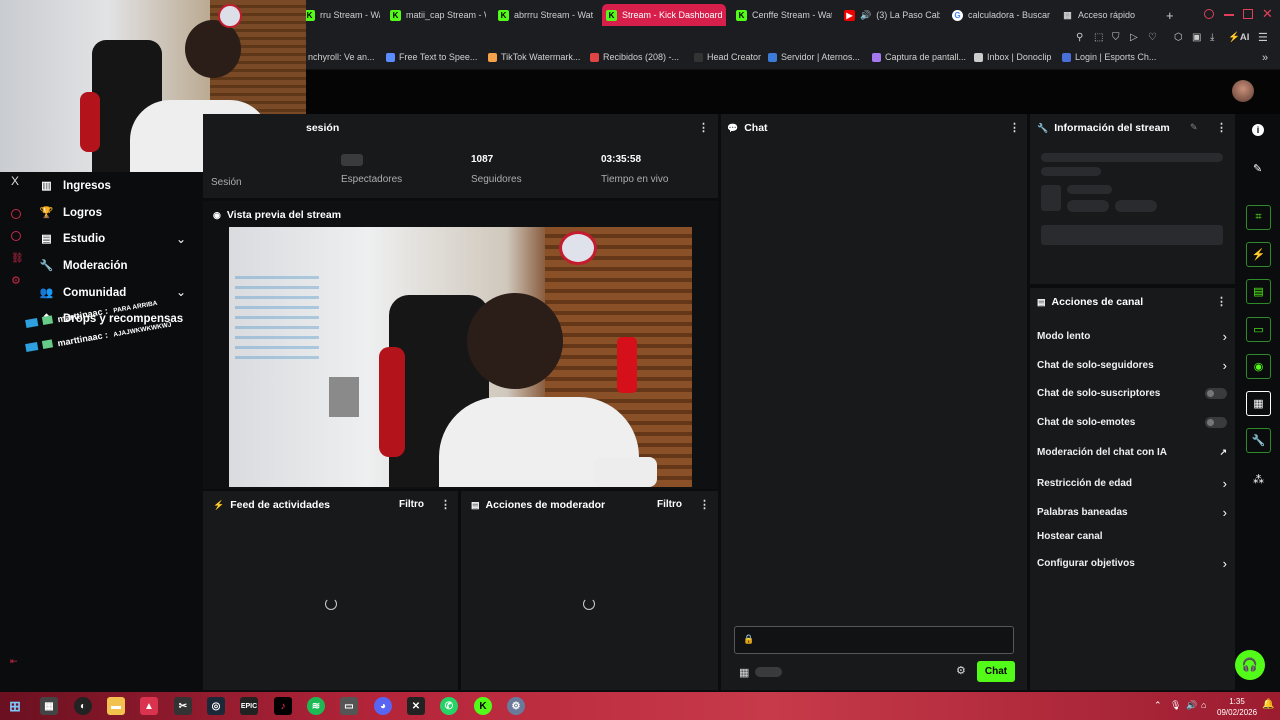 The height and width of the screenshot is (720, 1280). Describe the element at coordinates (1132, 483) in the screenshot. I see `action-restriccion-edad: Restricción de edad ›` at that location.